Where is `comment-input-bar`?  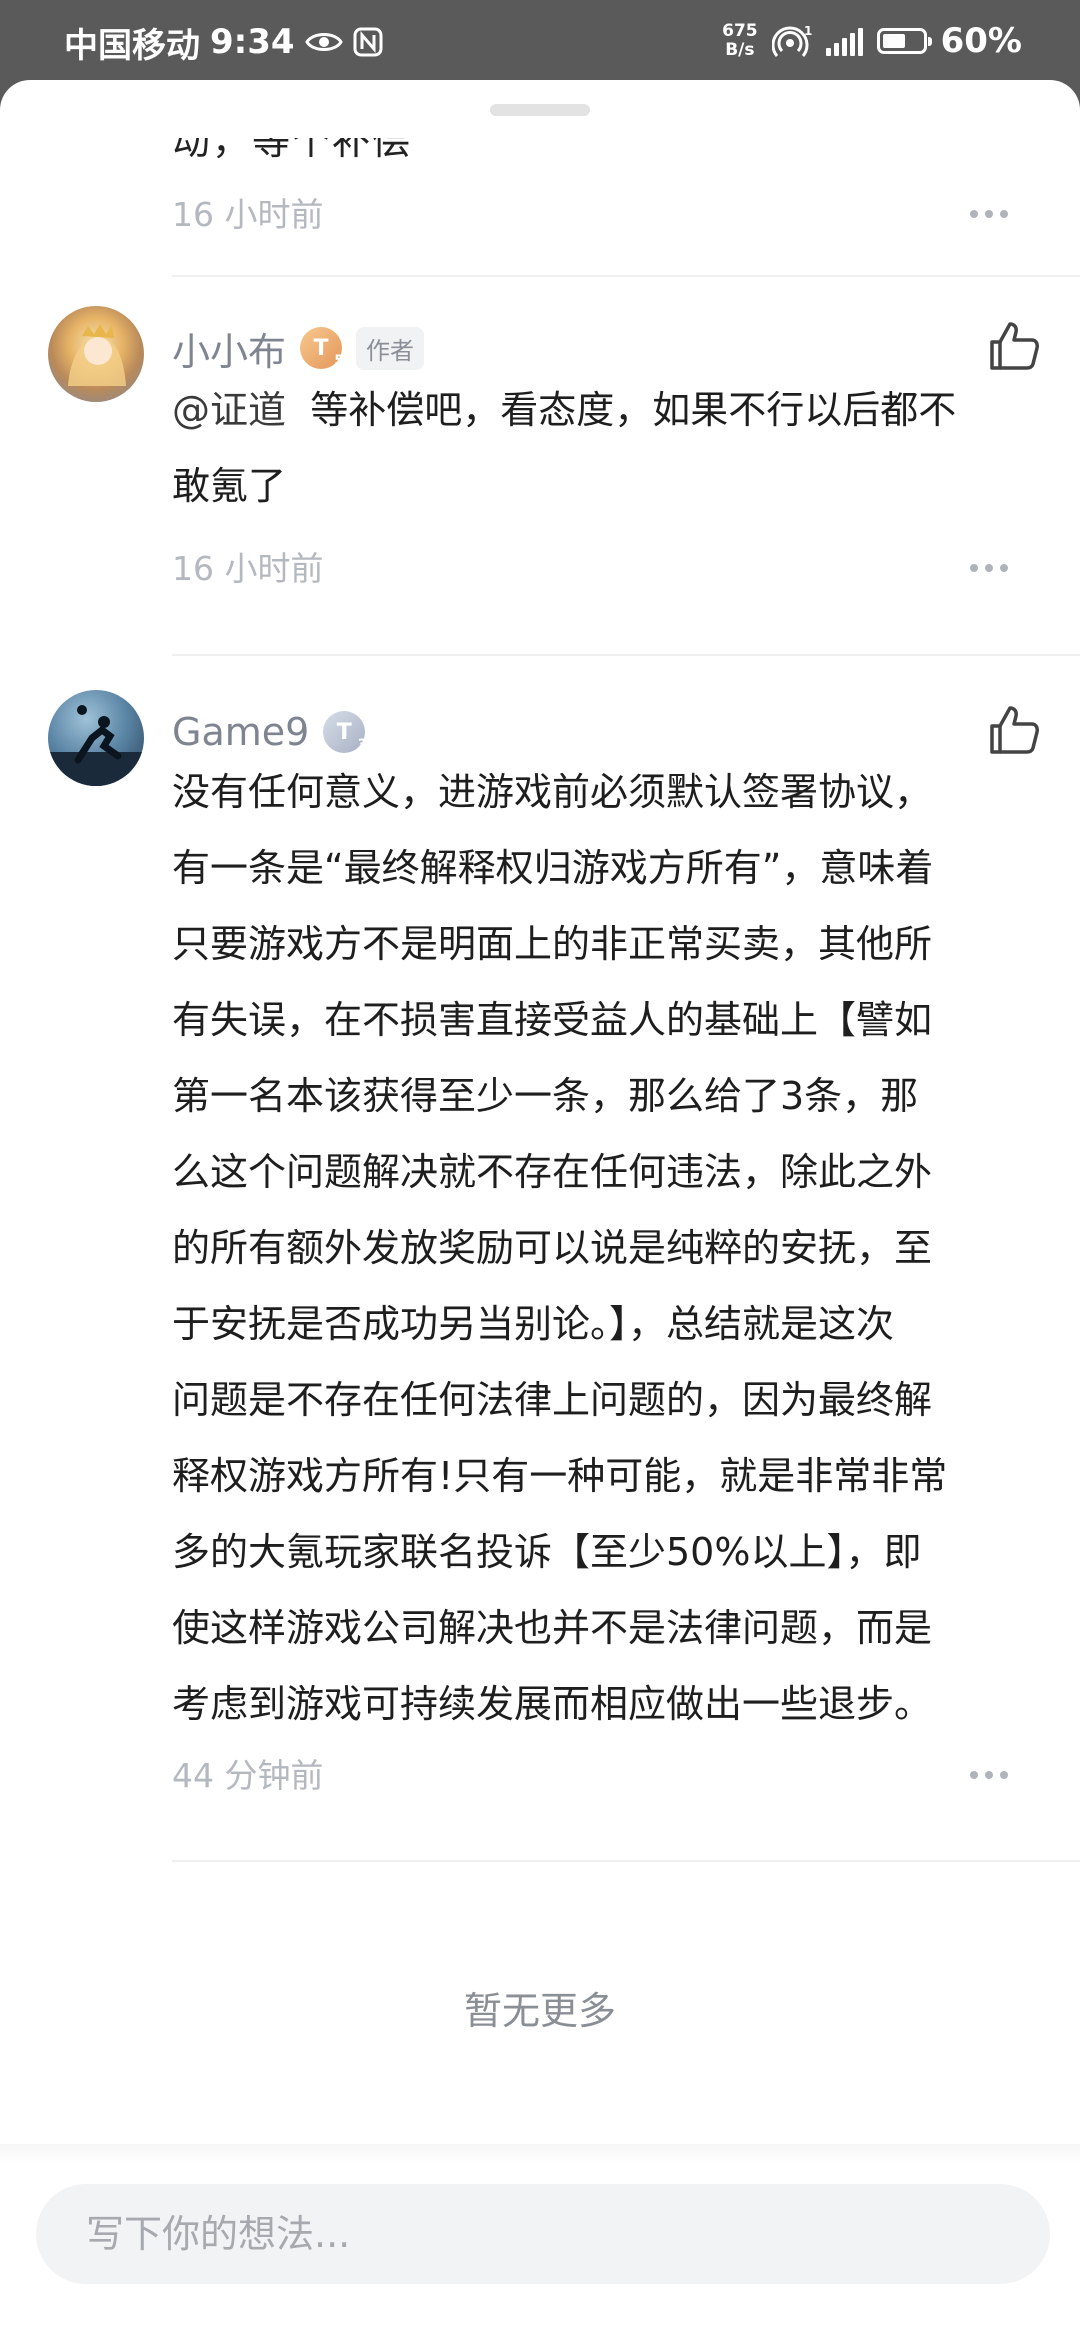 comment-input-bar is located at coordinates (540, 2242).